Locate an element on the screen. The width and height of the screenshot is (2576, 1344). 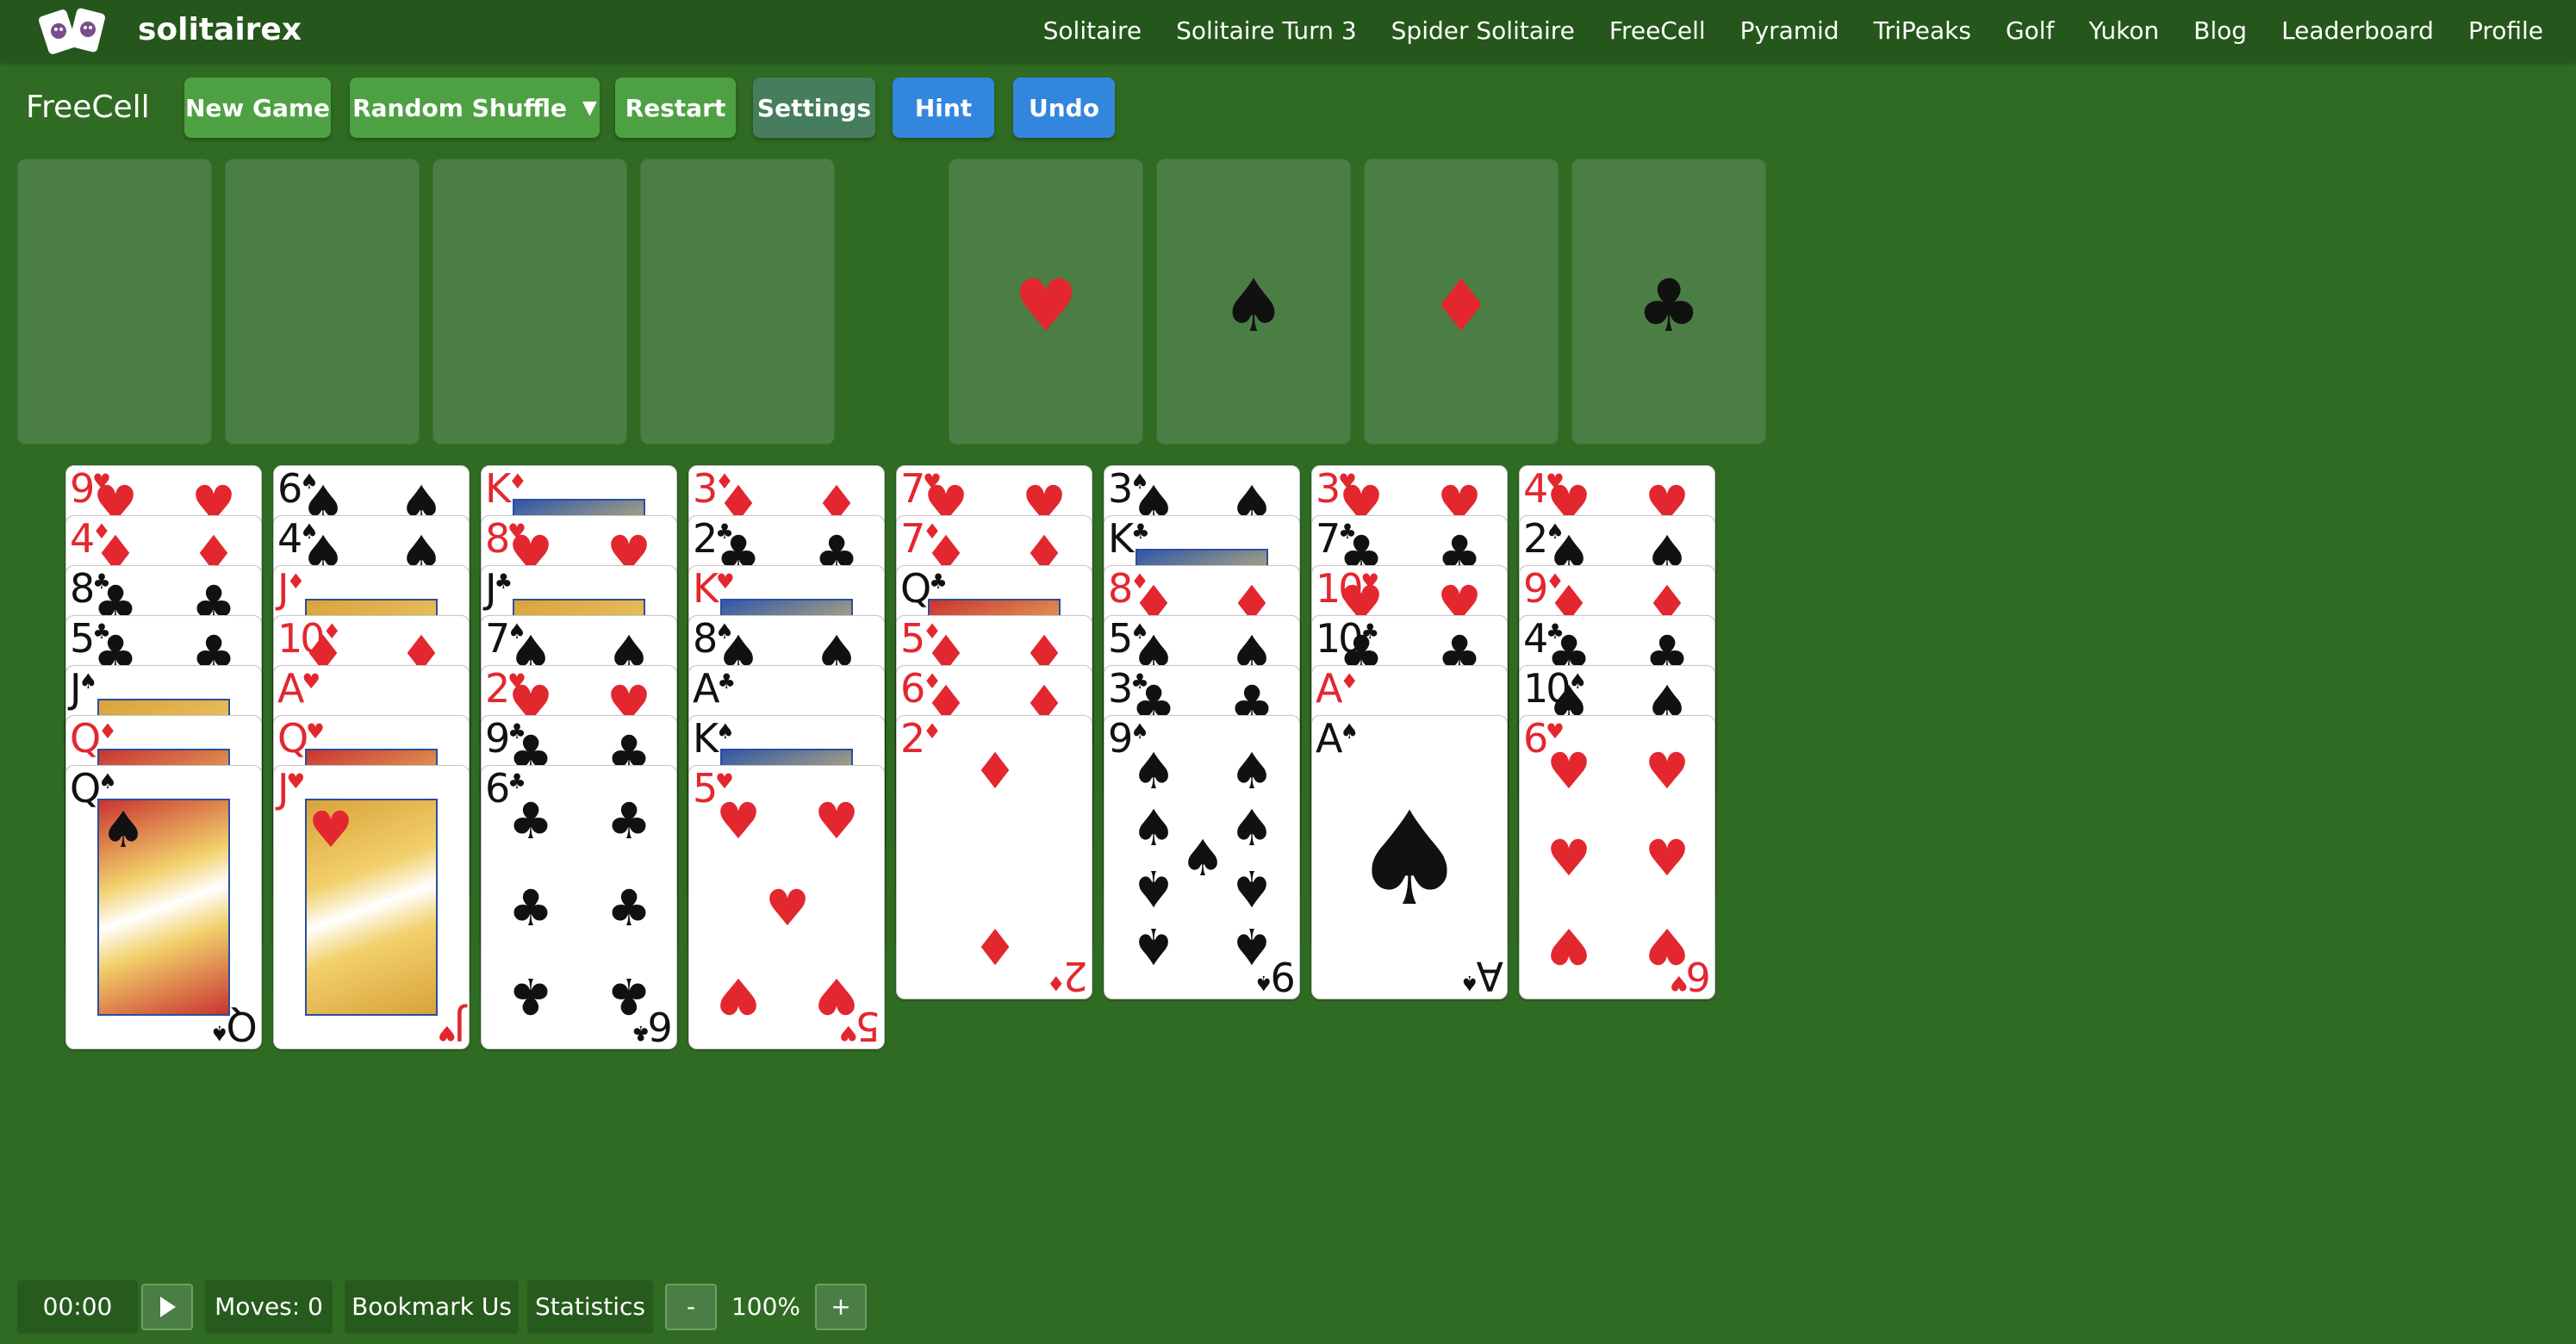
card-index-bottom: 2♦ is located at coordinates (1067, 976).